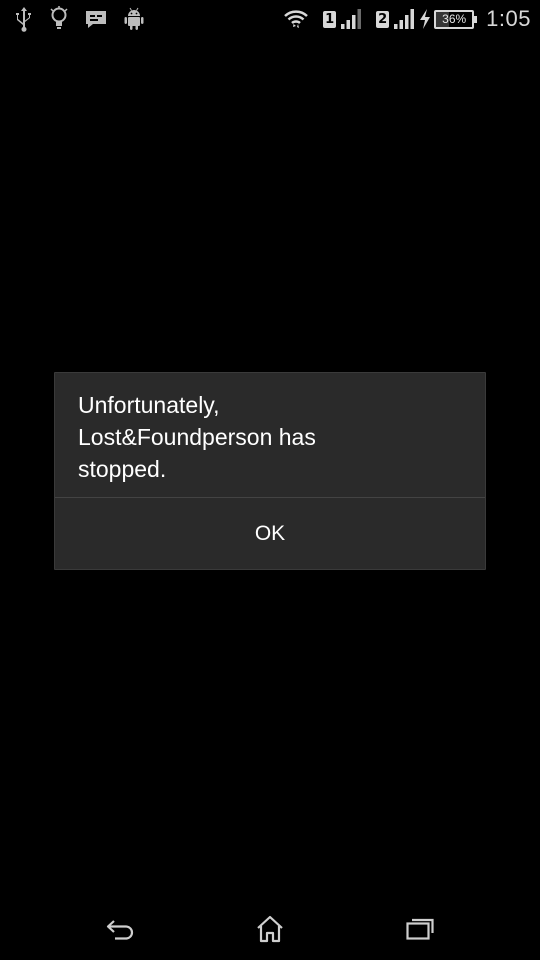 The height and width of the screenshot is (960, 540). Describe the element at coordinates (296, 19) in the screenshot. I see `wifi-icon` at that location.